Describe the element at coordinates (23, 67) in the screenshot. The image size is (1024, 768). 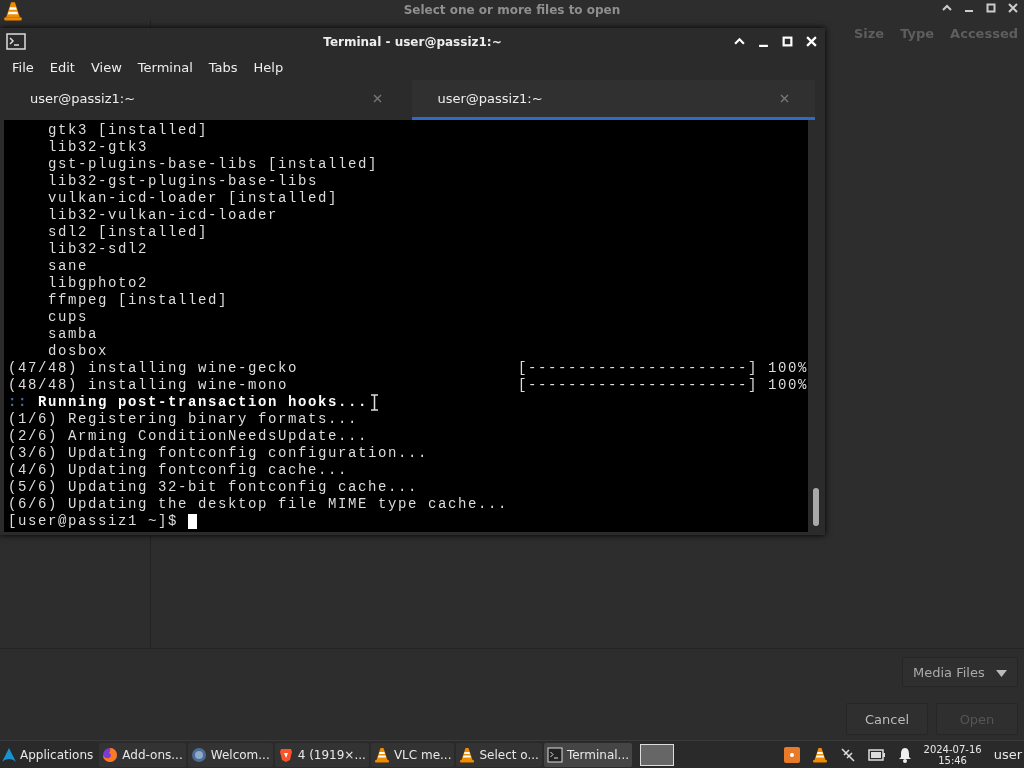
I see `menu-item: File` at that location.